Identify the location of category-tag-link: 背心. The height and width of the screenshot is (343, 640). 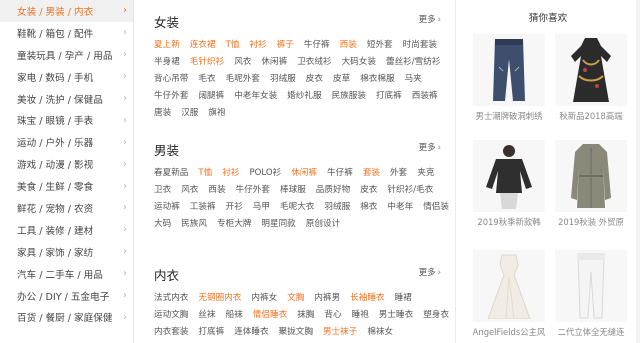
(332, 315).